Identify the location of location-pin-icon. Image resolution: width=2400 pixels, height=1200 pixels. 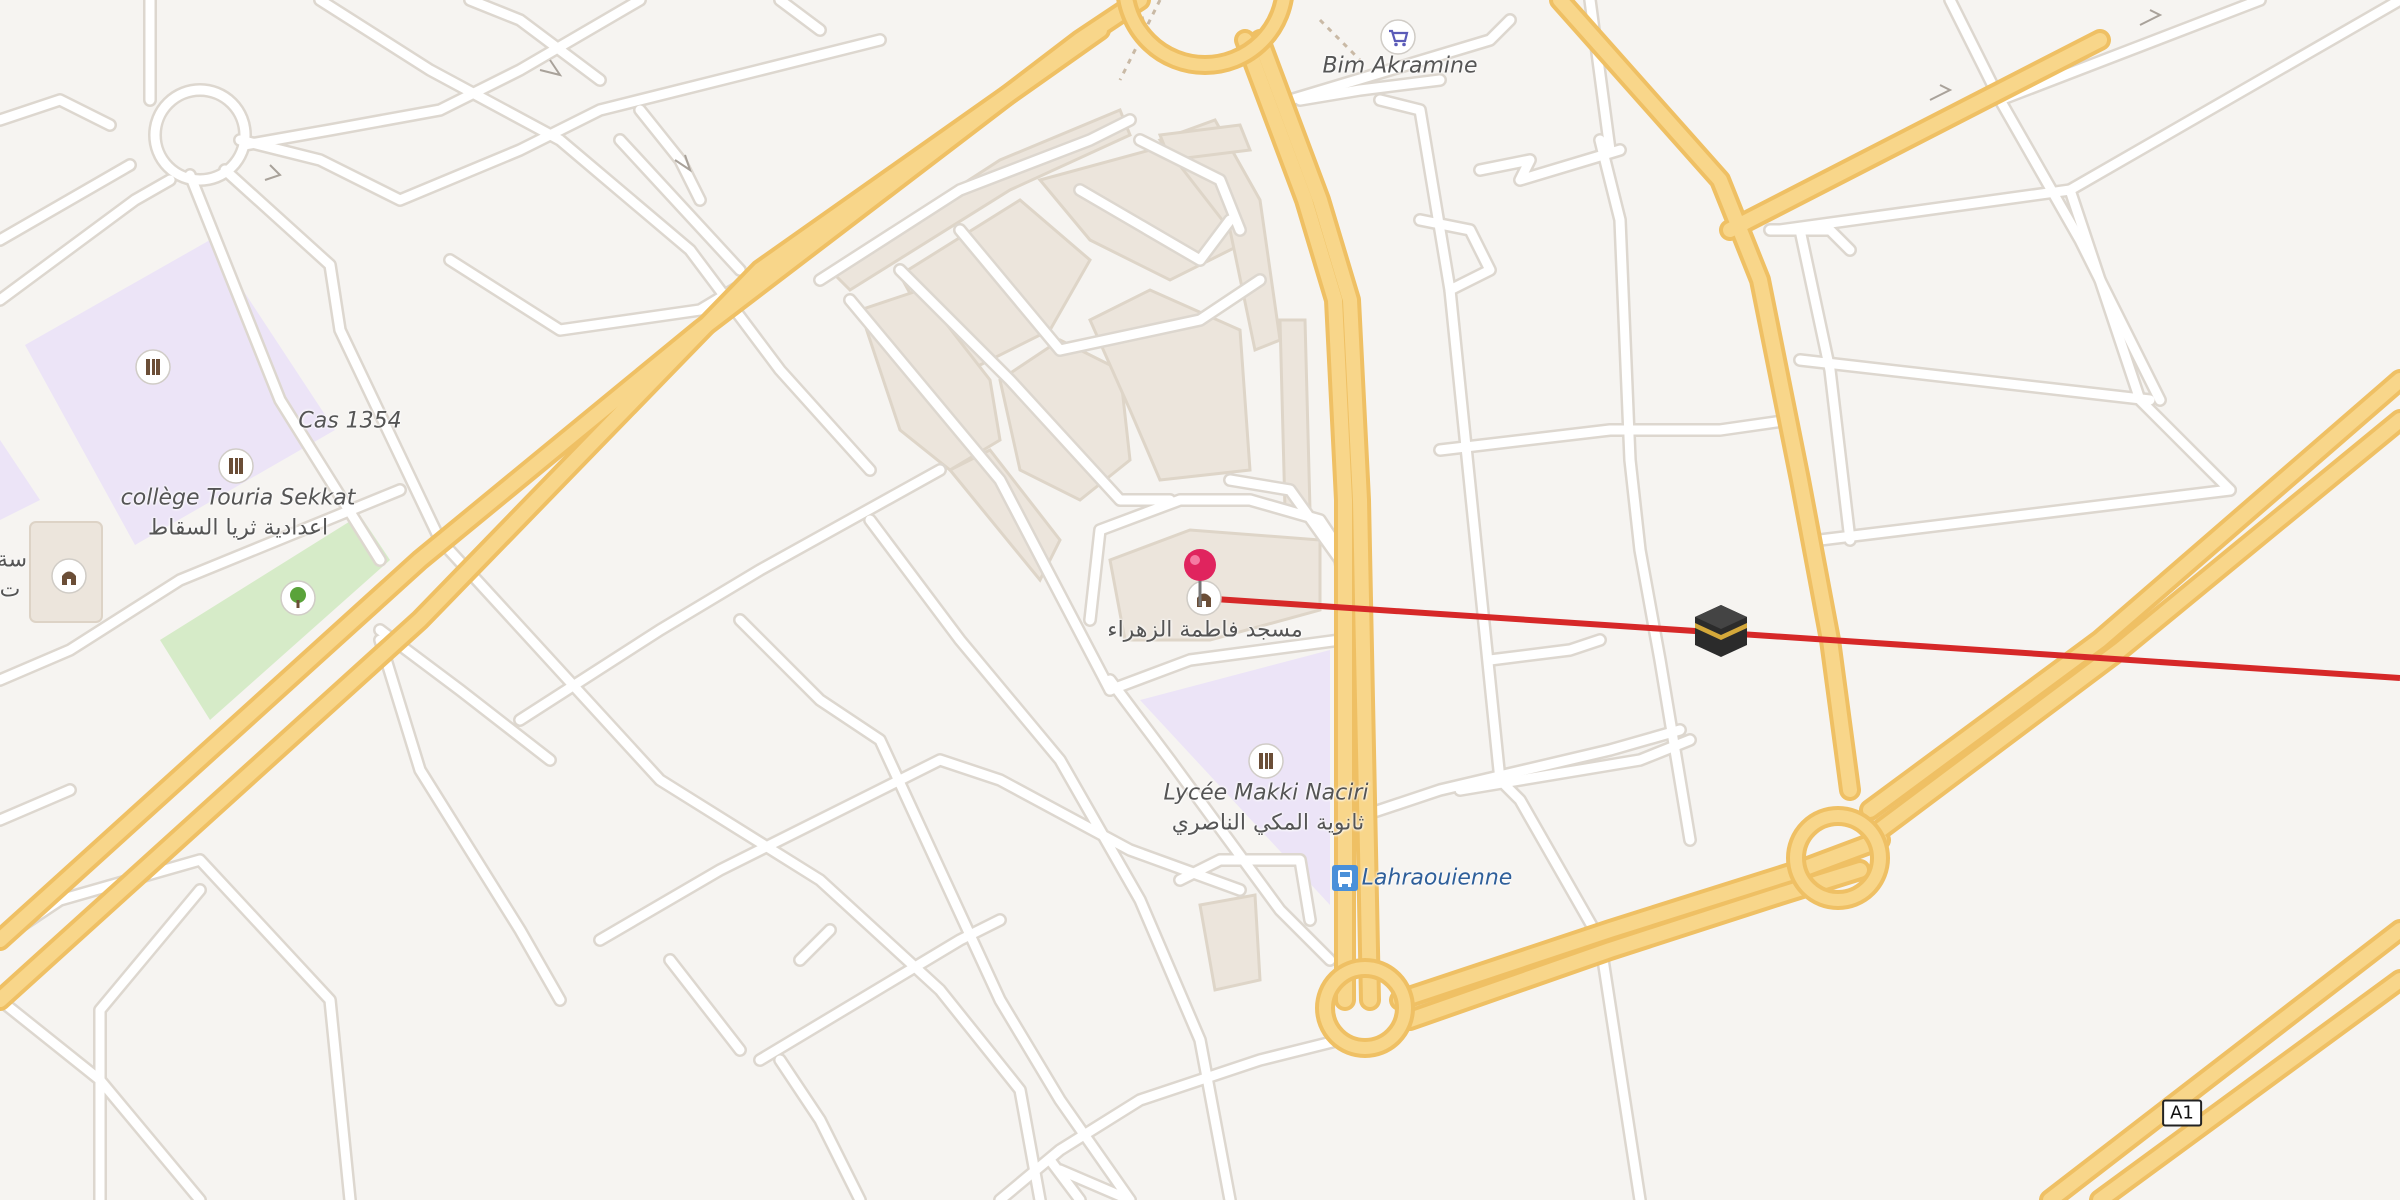
(1200, 580).